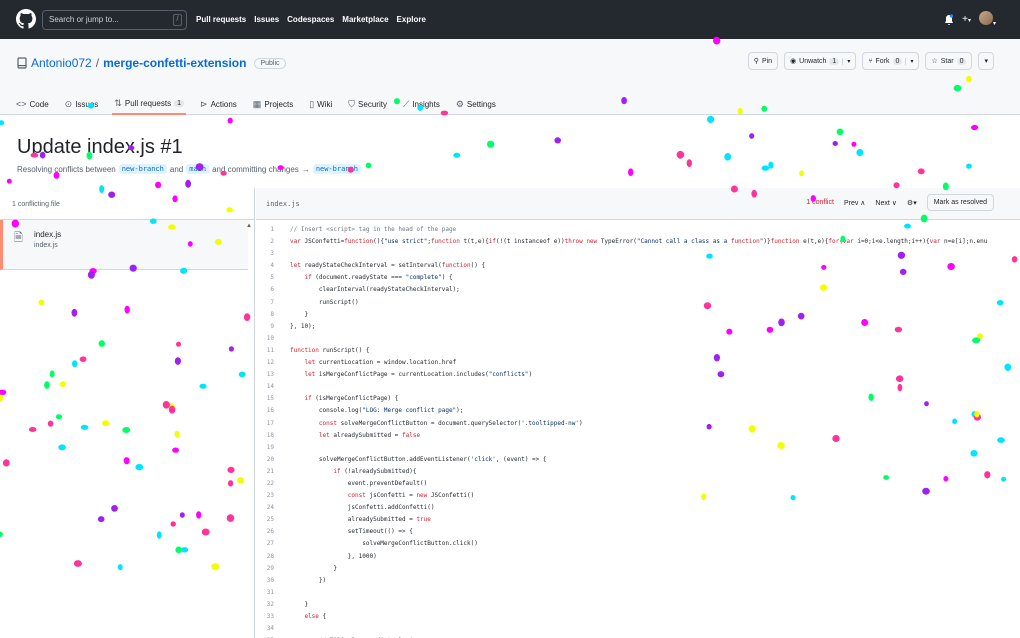 The height and width of the screenshot is (638, 1020). I want to click on star-list-dropdown: ▾, so click(986, 61).